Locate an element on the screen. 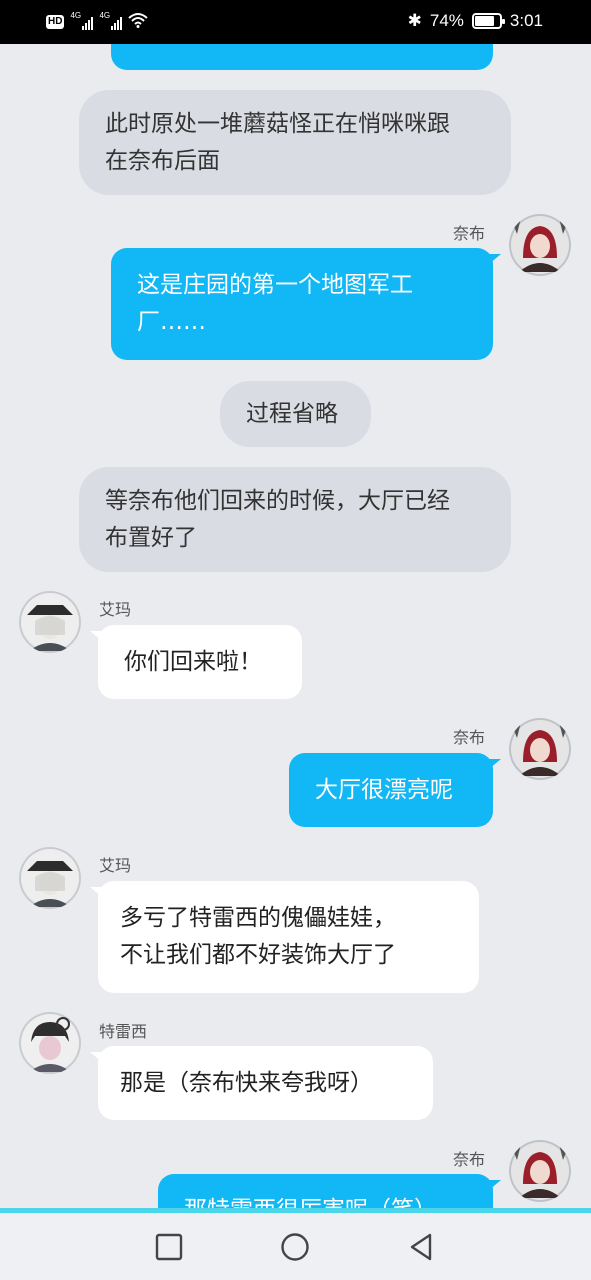  status-left: HD 4G 4G is located at coordinates (97, 21).